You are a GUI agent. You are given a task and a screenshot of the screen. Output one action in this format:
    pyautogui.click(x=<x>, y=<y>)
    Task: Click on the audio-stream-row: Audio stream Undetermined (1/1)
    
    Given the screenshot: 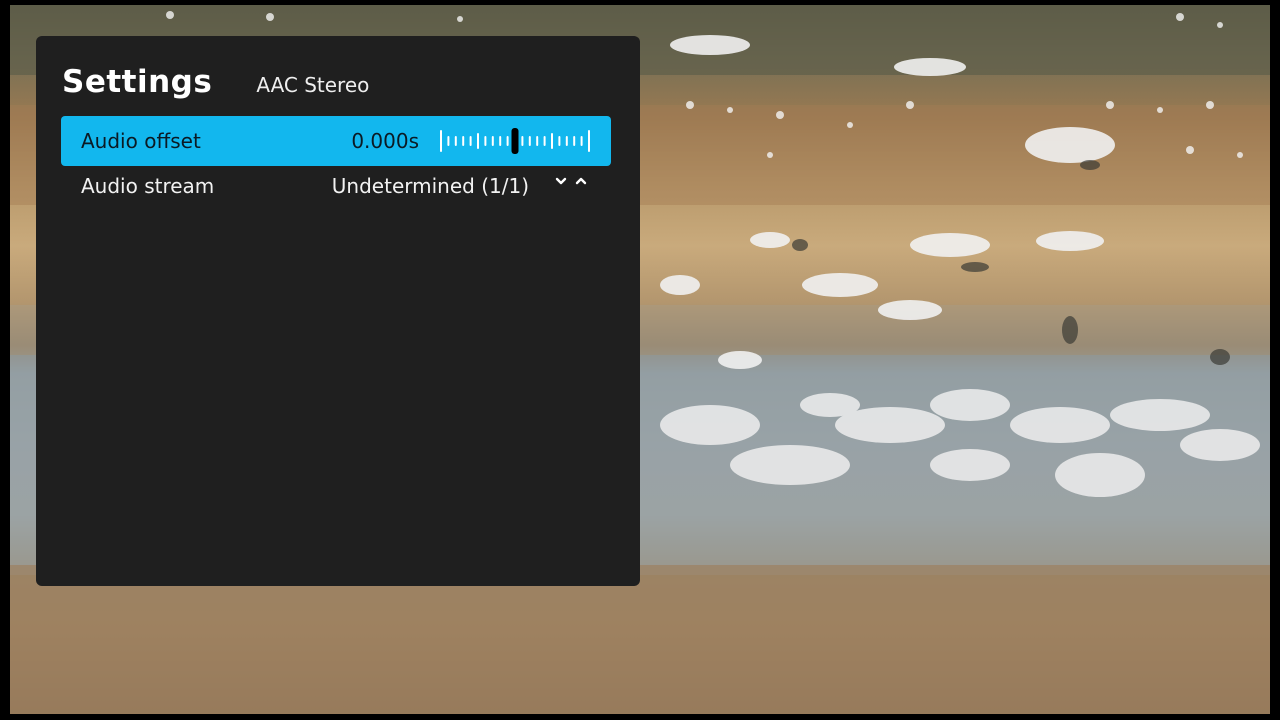 What is the action you would take?
    pyautogui.click(x=336, y=186)
    